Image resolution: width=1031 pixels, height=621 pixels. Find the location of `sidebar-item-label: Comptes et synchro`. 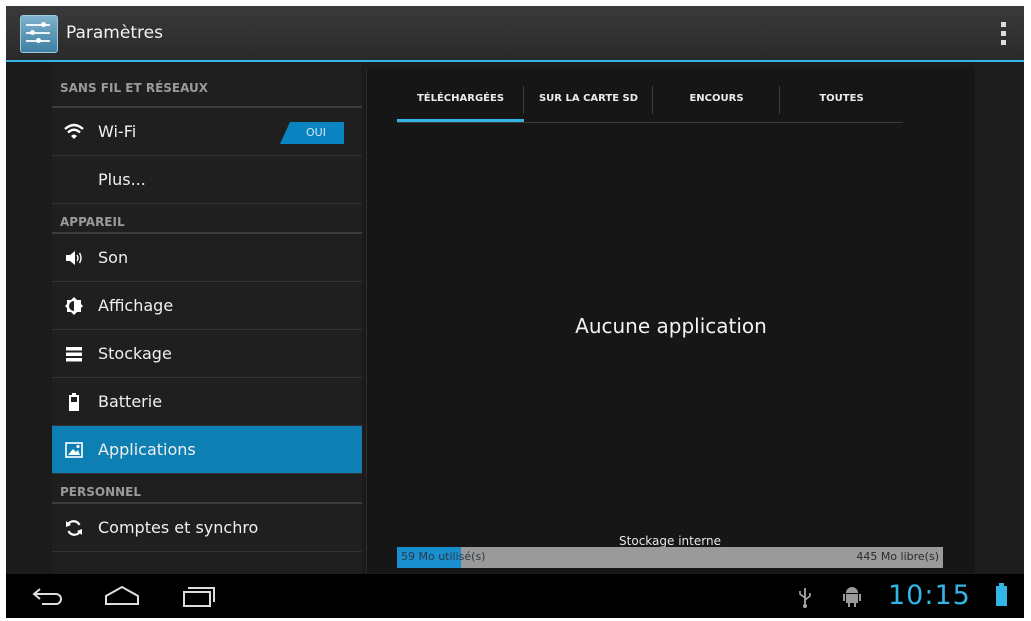

sidebar-item-label: Comptes et synchro is located at coordinates (178, 527).